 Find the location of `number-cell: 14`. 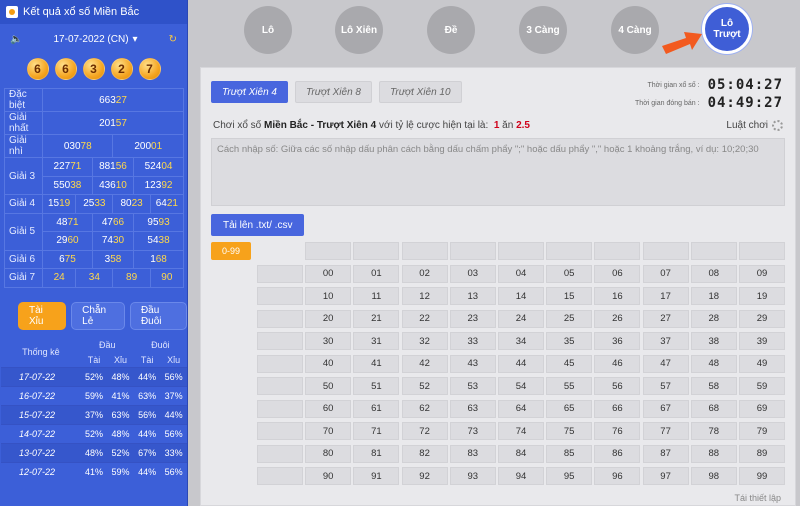

number-cell: 14 is located at coordinates (521, 296).